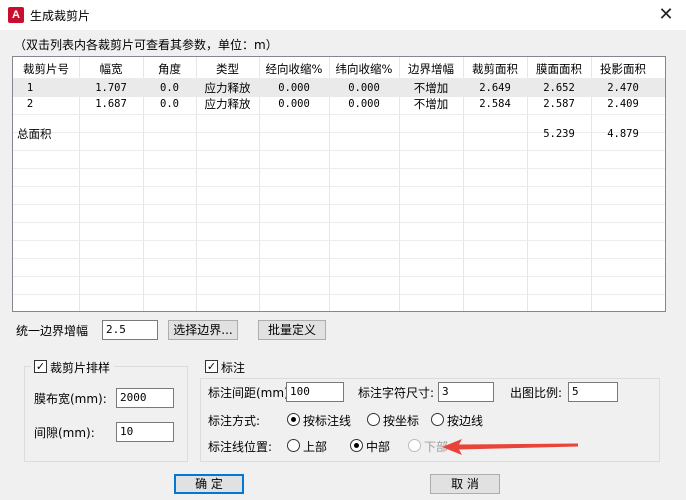 The height and width of the screenshot is (500, 686). What do you see at coordinates (315, 392) in the screenshot?
I see `spacing-input: 100` at bounding box center [315, 392].